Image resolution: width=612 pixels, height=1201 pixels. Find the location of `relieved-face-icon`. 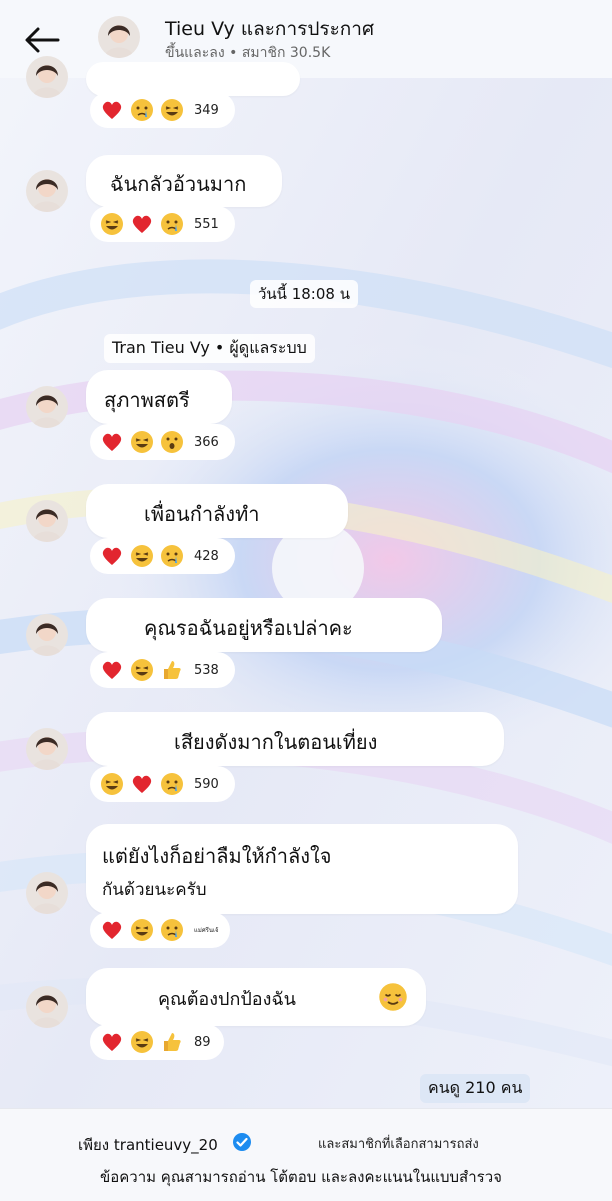

relieved-face-icon is located at coordinates (393, 997).